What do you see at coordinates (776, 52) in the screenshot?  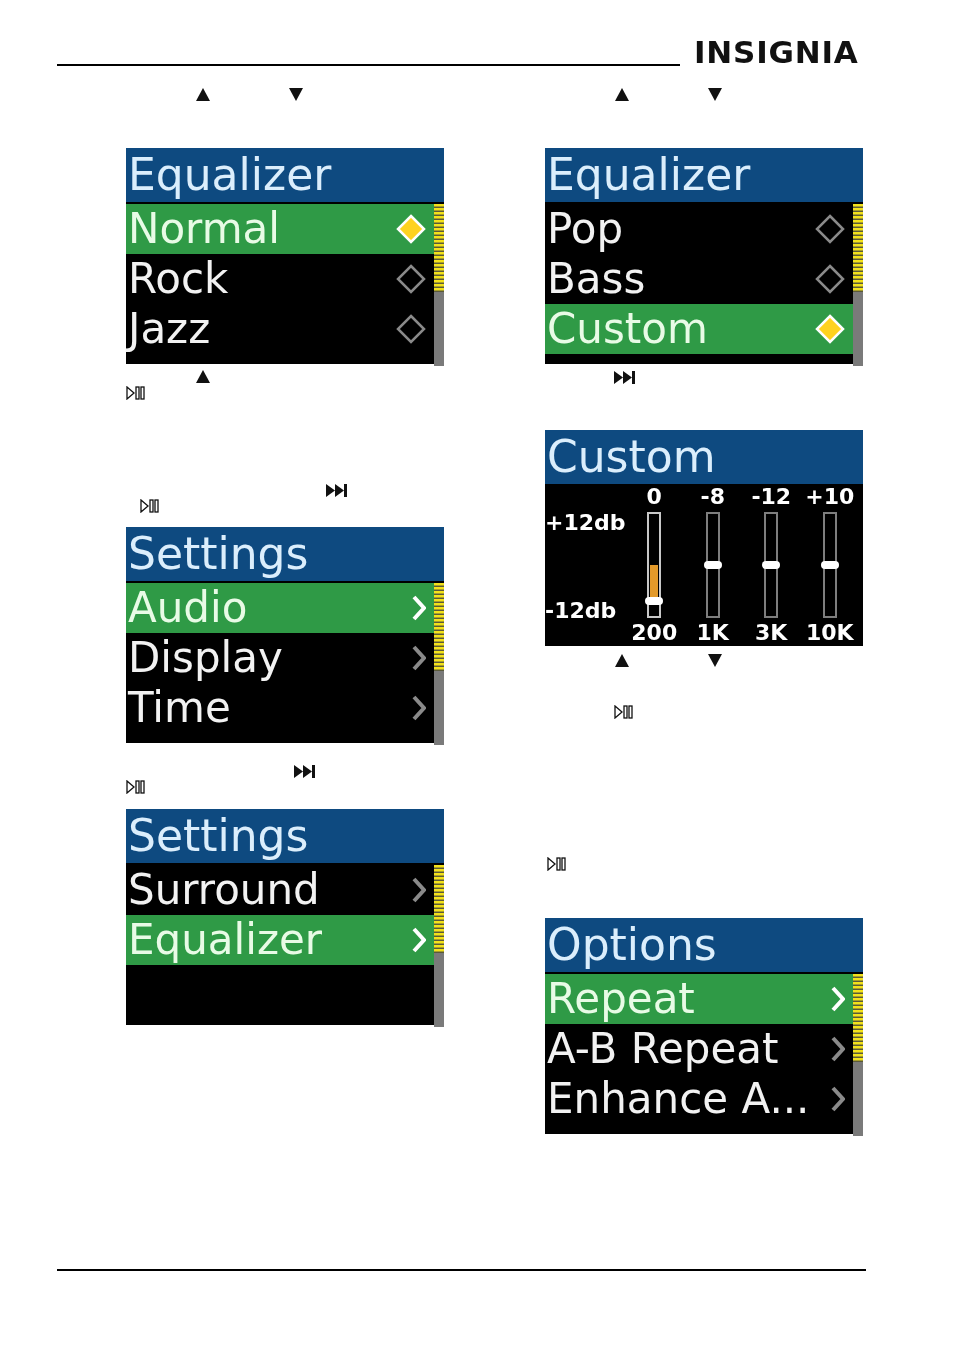 I see `brand-logo: INSIGNIA` at bounding box center [776, 52].